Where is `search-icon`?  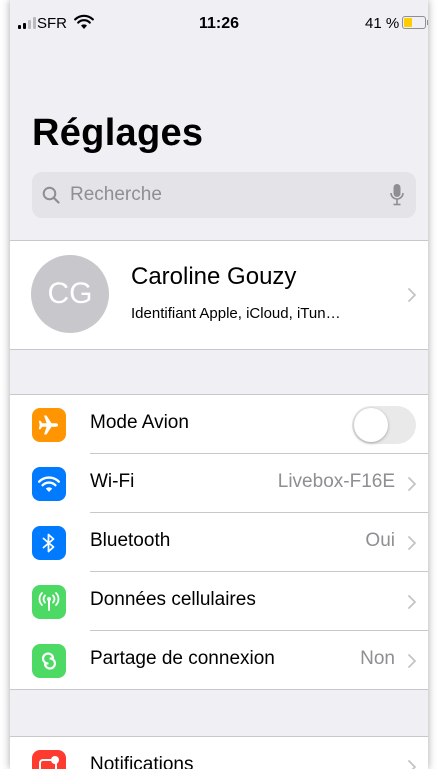 search-icon is located at coordinates (51, 195).